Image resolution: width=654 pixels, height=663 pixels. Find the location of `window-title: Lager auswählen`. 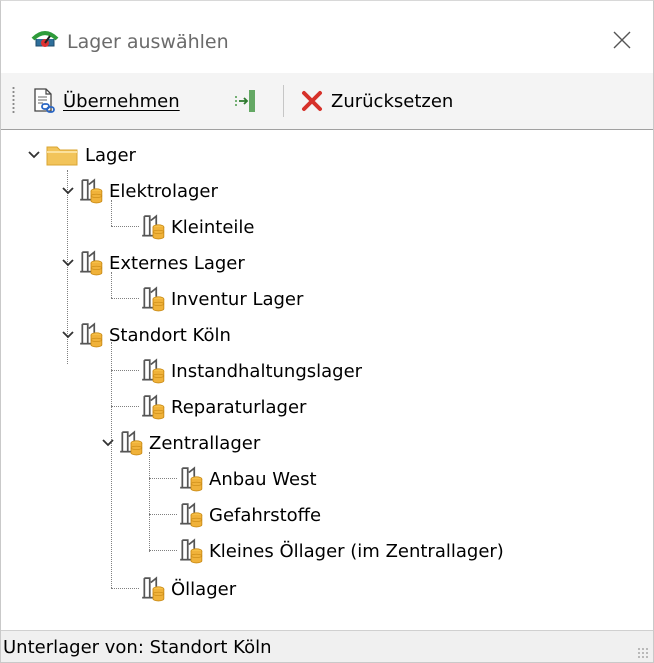

window-title: Lager auswählen is located at coordinates (148, 42).